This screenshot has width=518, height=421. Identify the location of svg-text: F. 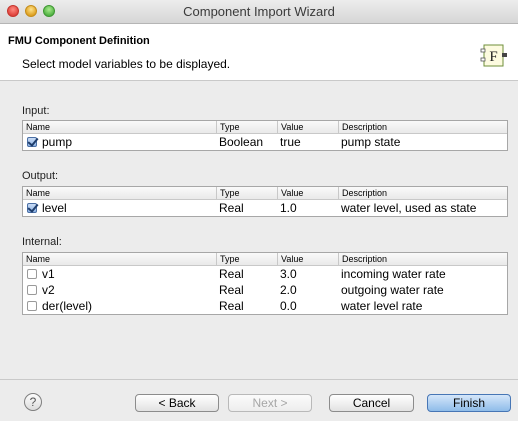
(493, 57).